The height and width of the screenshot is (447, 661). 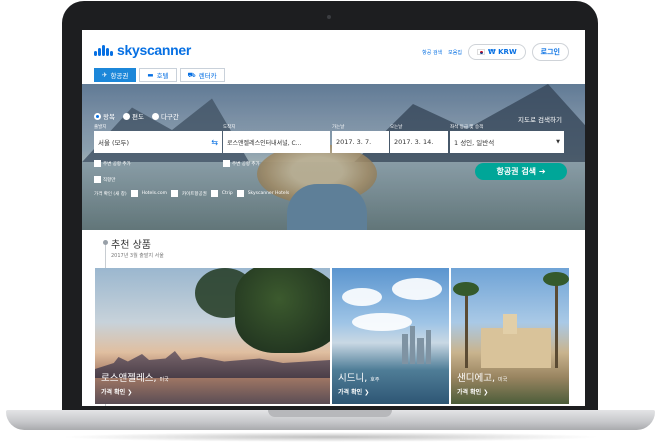 What do you see at coordinates (154, 193) in the screenshot?
I see `compare-site-hotelscom: Hotels.com` at bounding box center [154, 193].